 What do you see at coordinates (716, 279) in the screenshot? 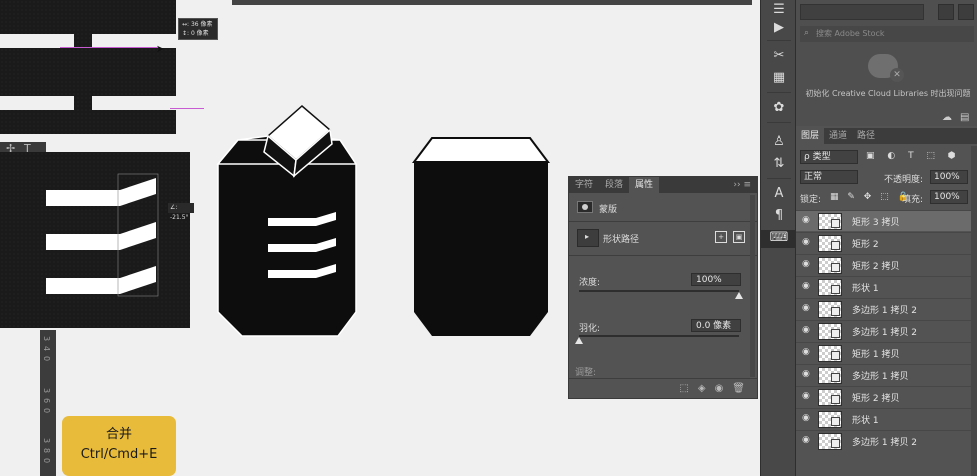
I see `density-input: 100%` at bounding box center [716, 279].